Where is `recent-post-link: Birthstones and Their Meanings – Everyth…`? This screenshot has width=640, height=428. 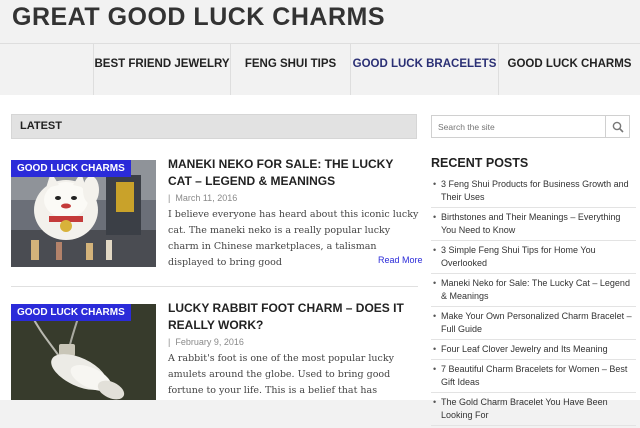
recent-post-link: Birthstones and Their Meanings – Everyth… is located at coordinates (533, 225).